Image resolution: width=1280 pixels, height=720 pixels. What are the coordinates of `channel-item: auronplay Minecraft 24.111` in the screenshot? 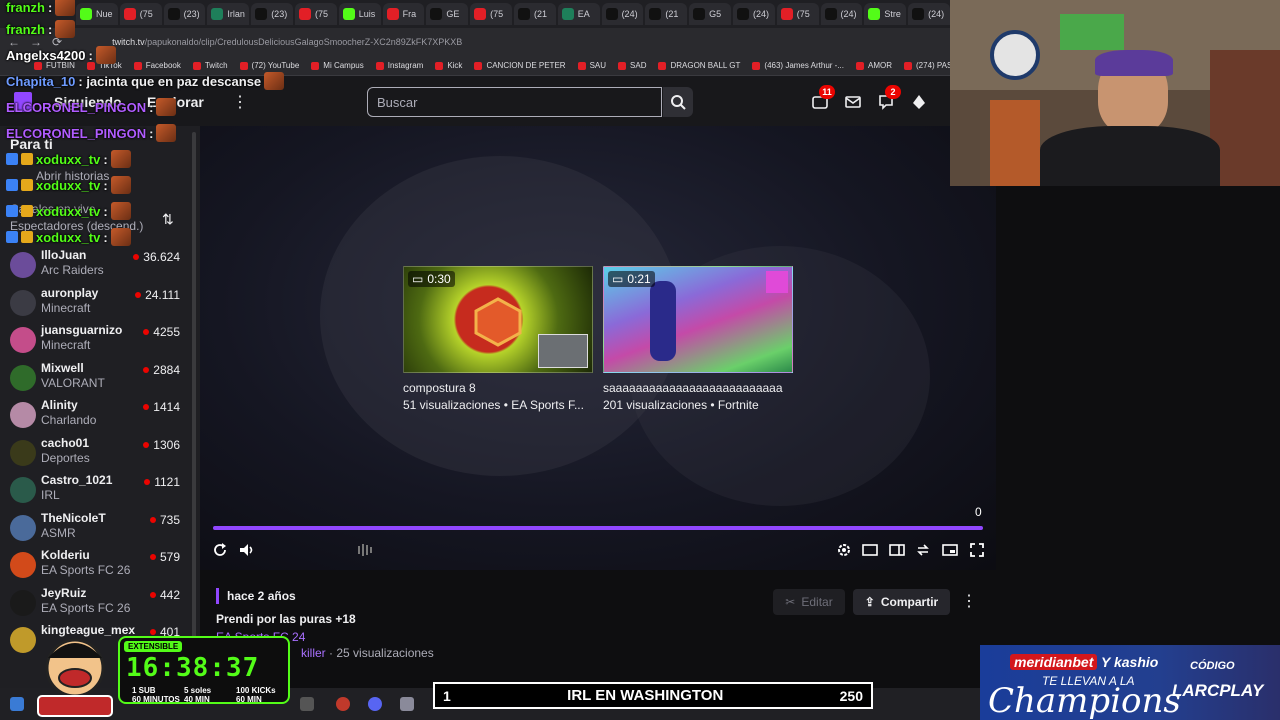 It's located at (96, 303).